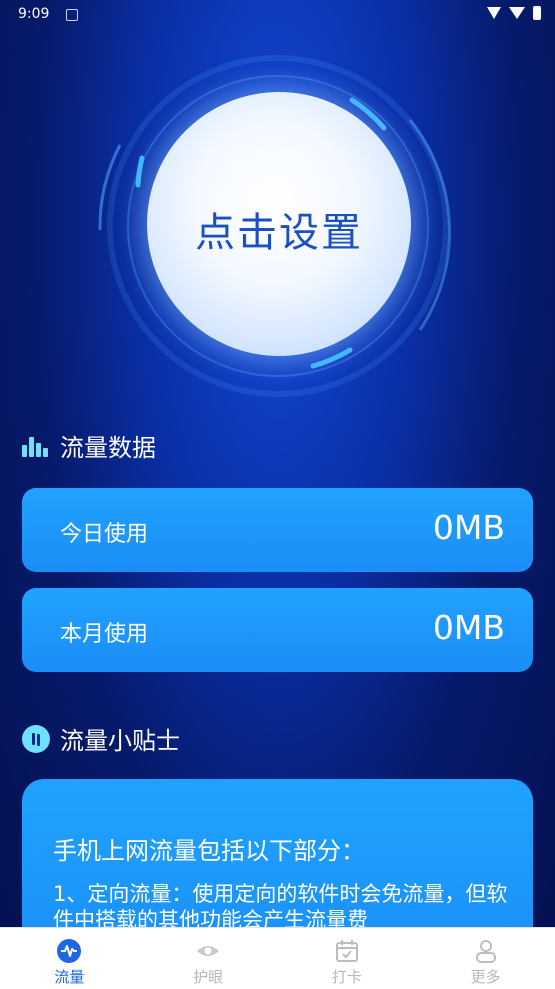 The width and height of the screenshot is (555, 989). Describe the element at coordinates (208, 958) in the screenshot. I see `nav-item-eye-care: 护眼` at that location.